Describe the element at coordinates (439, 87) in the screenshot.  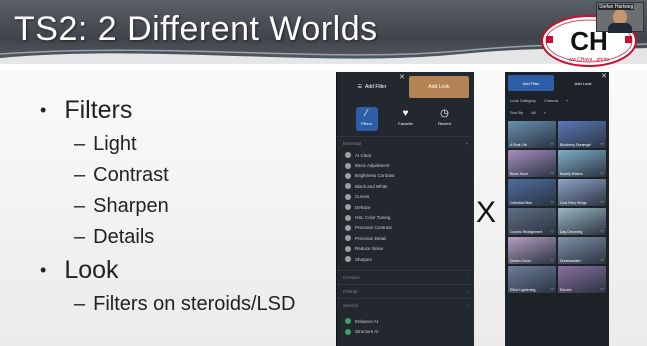
I see `add-look-button: Add Look` at that location.